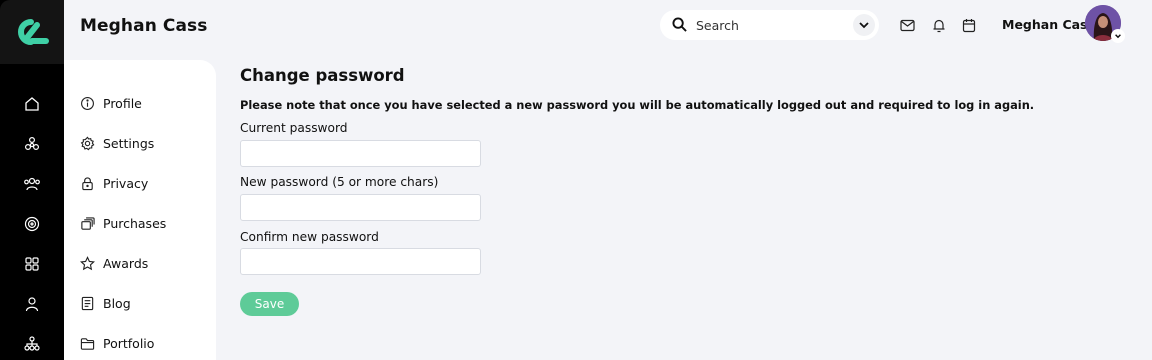 This screenshot has width=1152, height=360. What do you see at coordinates (144, 26) in the screenshot?
I see `page-user-title: Meghan Cass` at bounding box center [144, 26].